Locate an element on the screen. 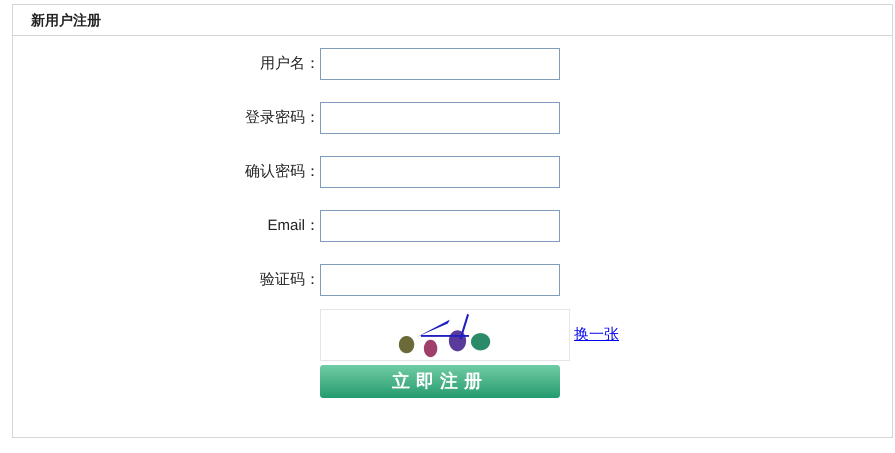 The width and height of the screenshot is (895, 453). field-label: Email： is located at coordinates (293, 226).